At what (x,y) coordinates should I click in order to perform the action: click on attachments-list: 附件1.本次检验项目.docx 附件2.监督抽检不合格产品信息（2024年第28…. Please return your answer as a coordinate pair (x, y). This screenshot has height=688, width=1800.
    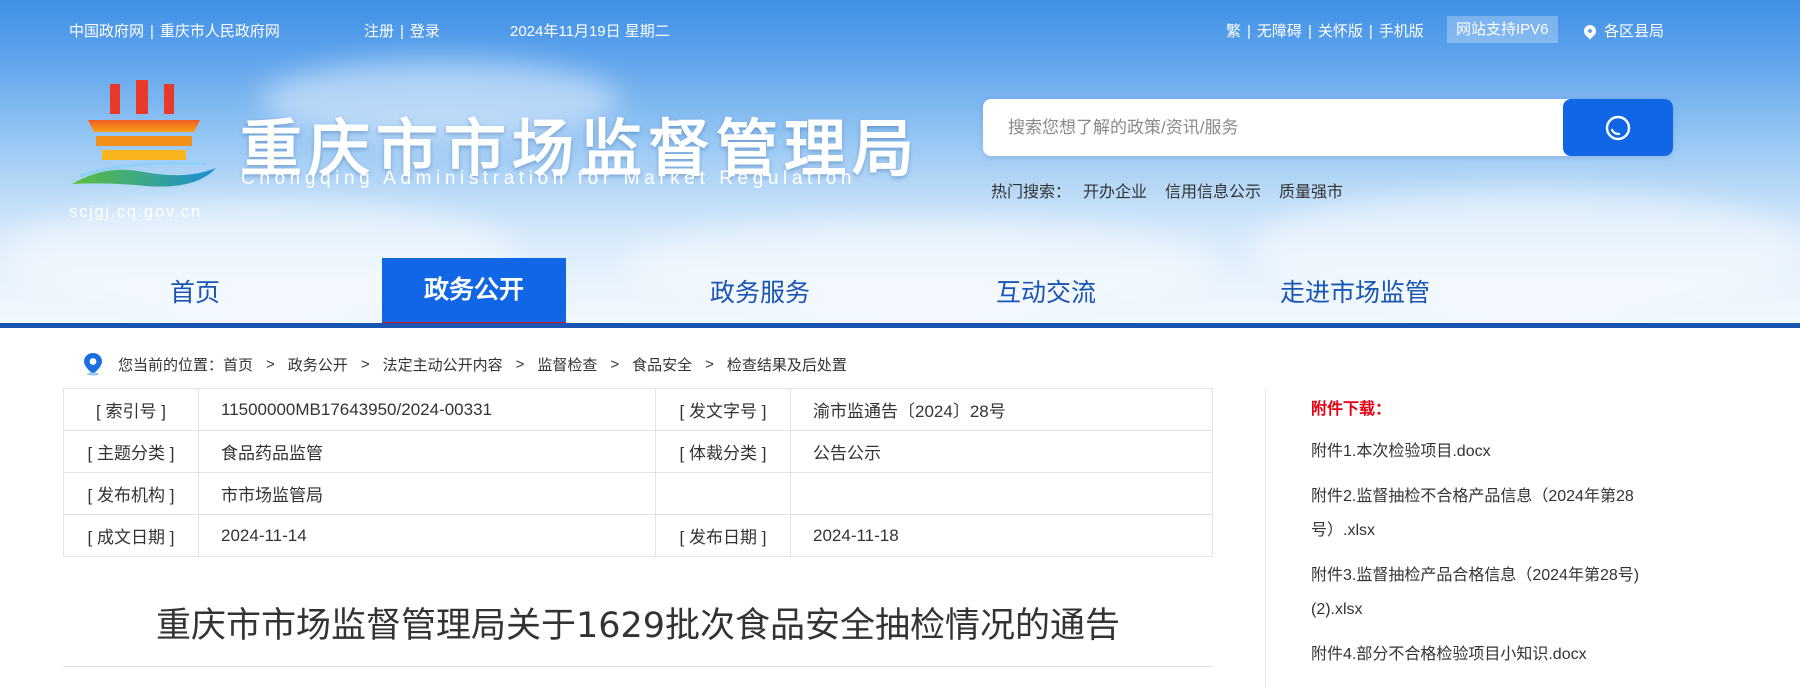
    Looking at the image, I should click on (1483, 559).